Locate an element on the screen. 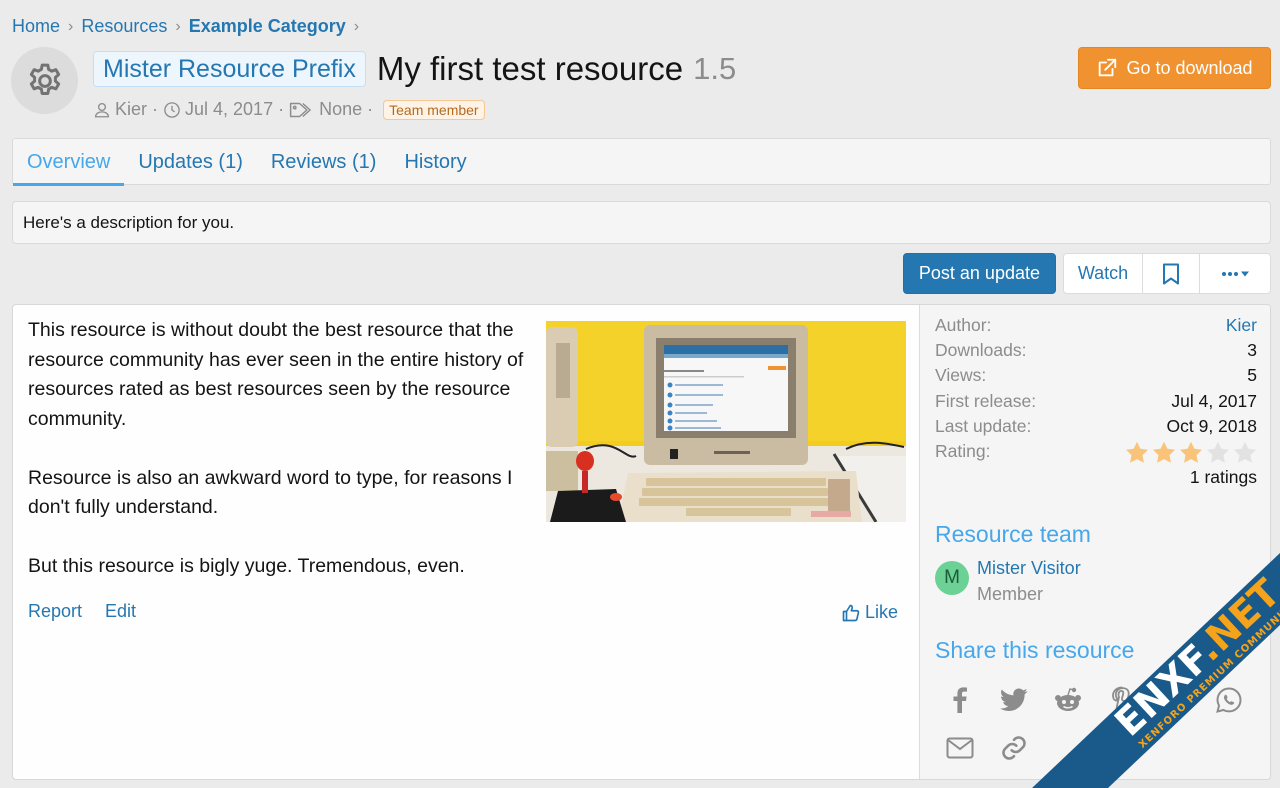 The width and height of the screenshot is (1280, 788). team-member-badge: Team member is located at coordinates (434, 109).